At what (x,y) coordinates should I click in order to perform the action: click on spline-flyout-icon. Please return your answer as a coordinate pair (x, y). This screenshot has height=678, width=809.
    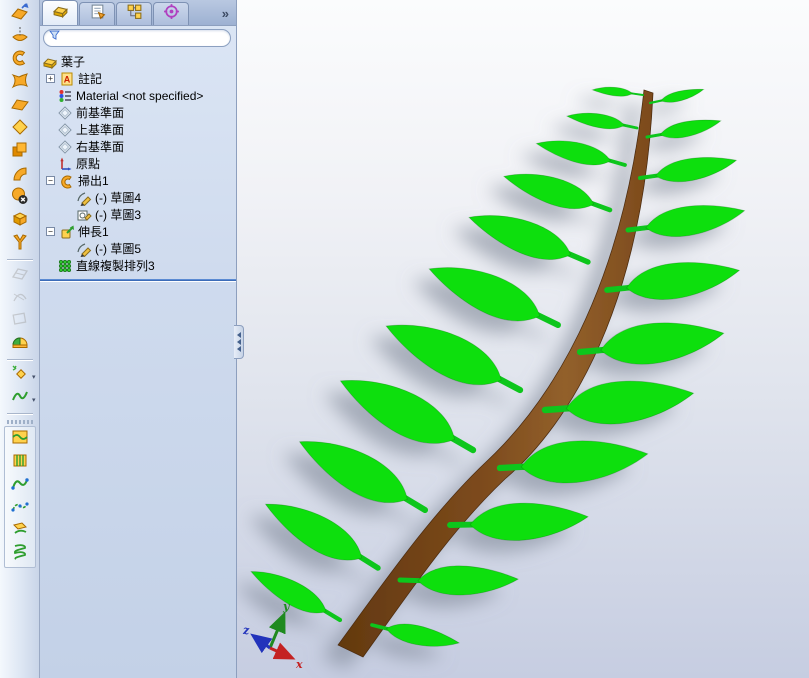
    Looking at the image, I should click on (20, 398).